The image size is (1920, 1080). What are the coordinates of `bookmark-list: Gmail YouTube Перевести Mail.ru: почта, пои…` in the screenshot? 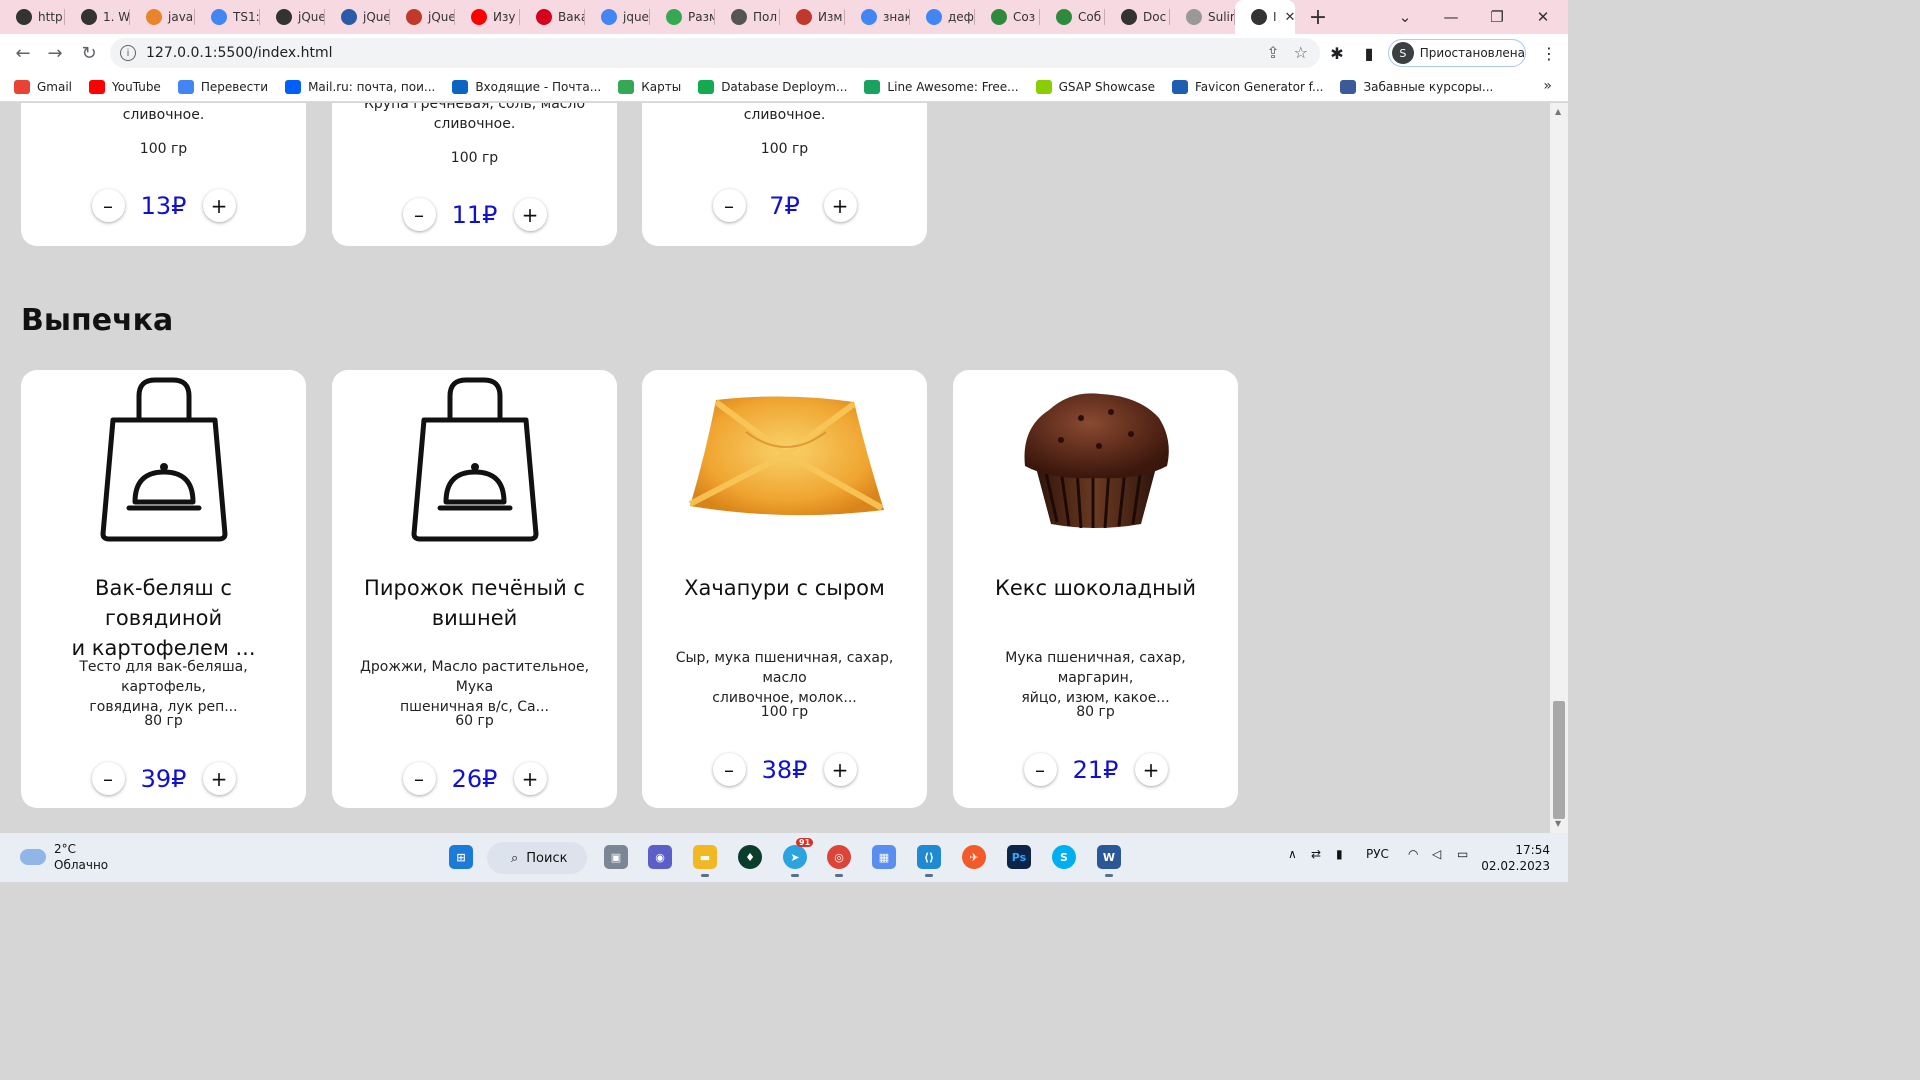 It's located at (762, 86).